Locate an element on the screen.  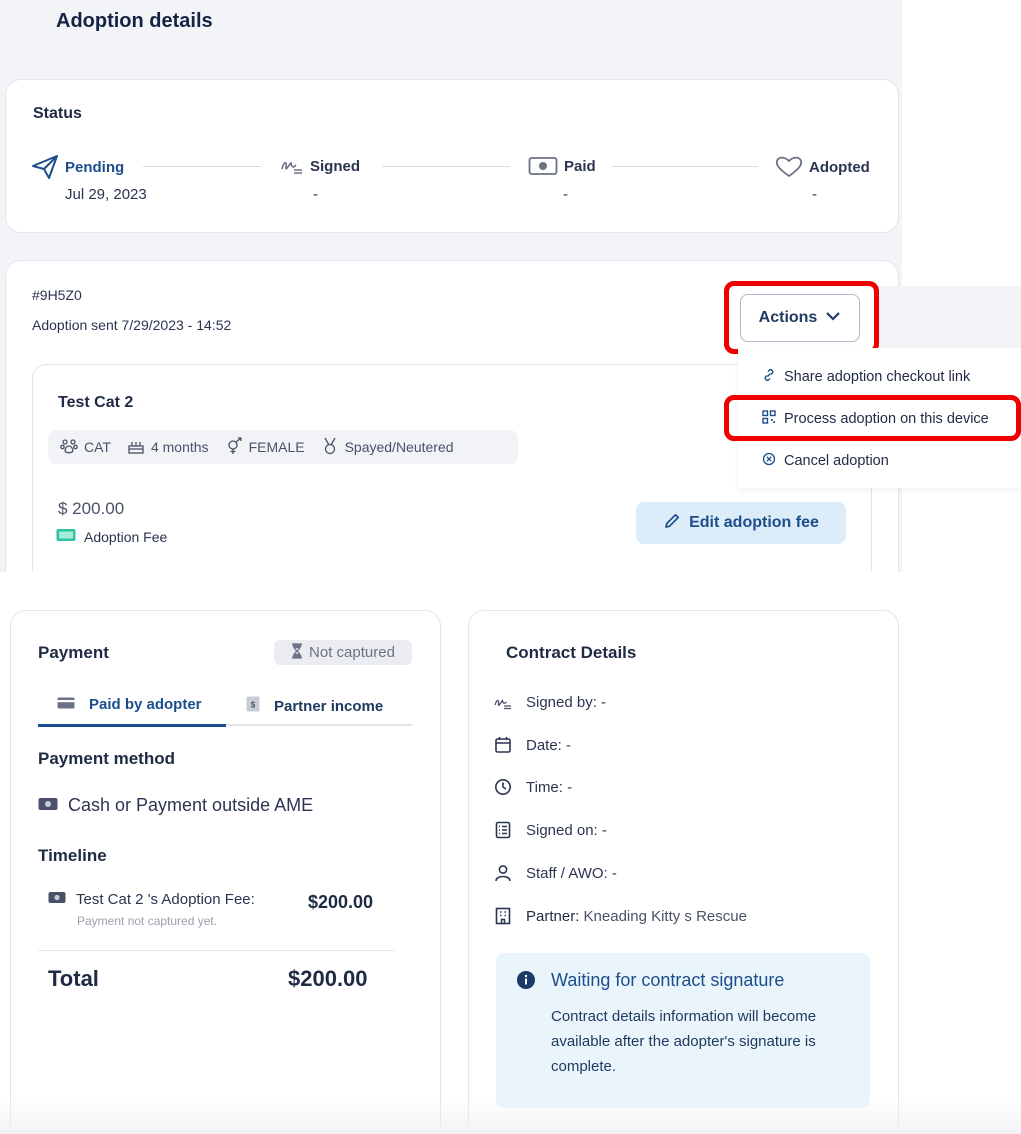
payment-method-title: Payment method is located at coordinates (106, 758).